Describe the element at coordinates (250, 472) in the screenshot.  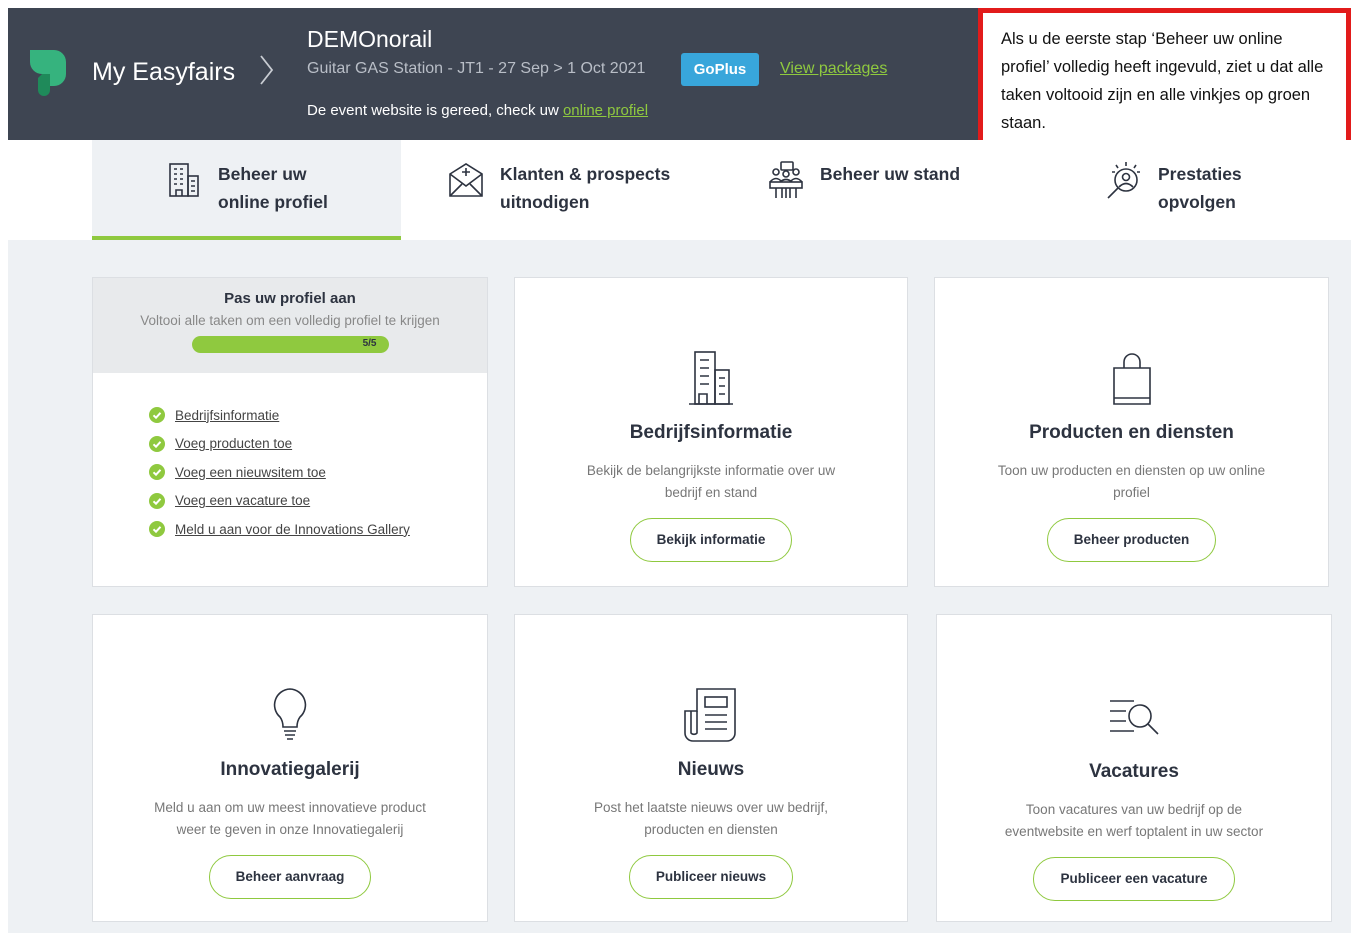
I see `task-link: Voeg een nieuwsitem toe` at that location.